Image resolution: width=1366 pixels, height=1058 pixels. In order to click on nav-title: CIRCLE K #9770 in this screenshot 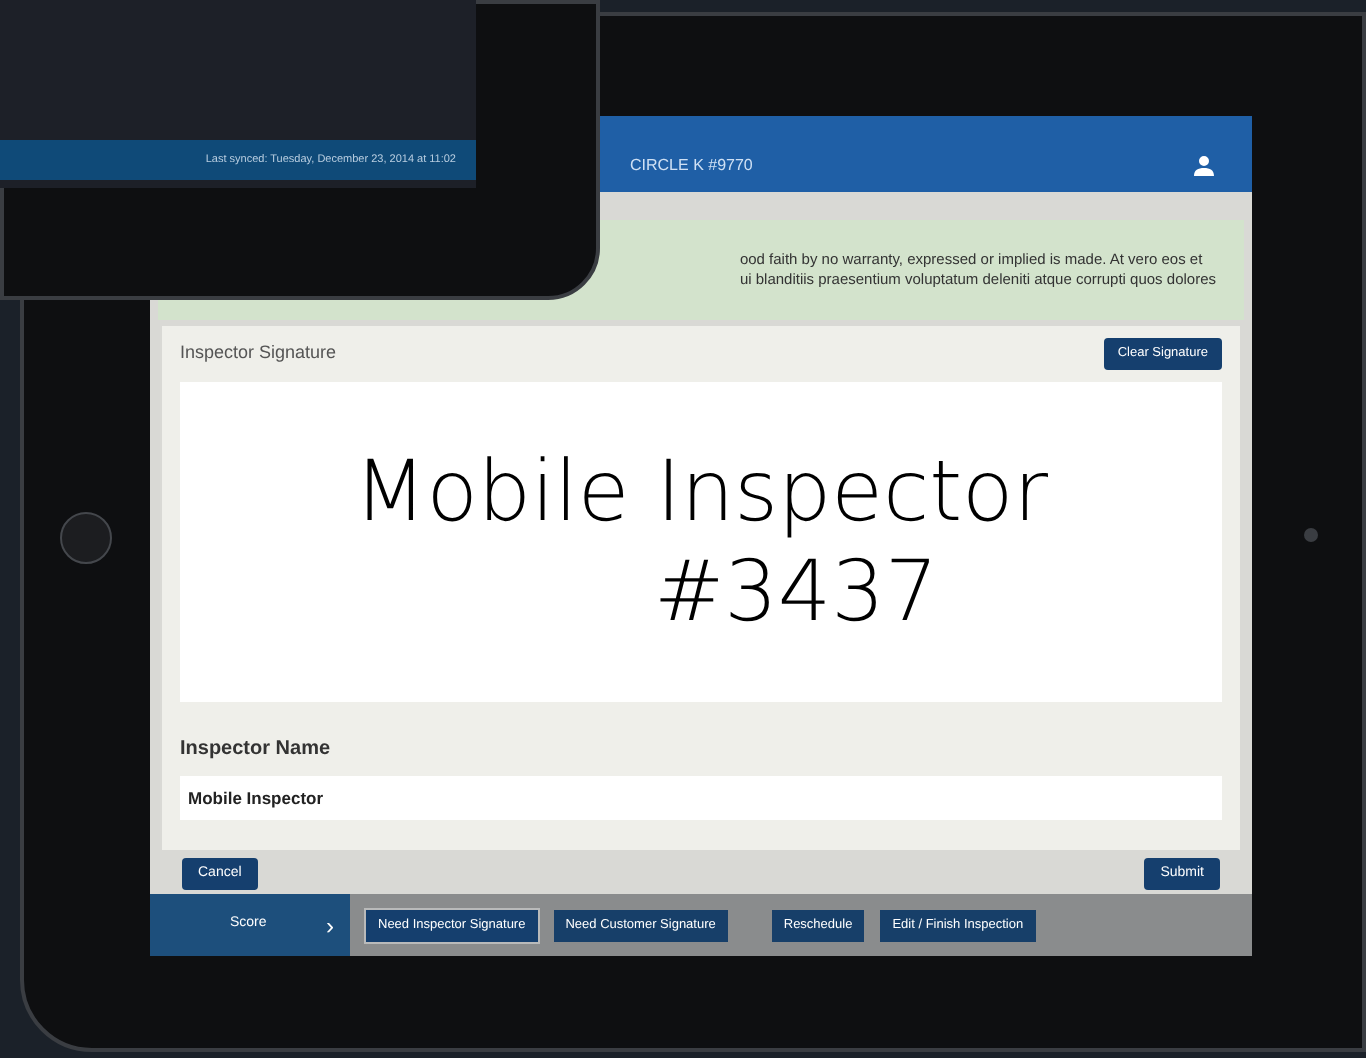, I will do `click(691, 166)`.